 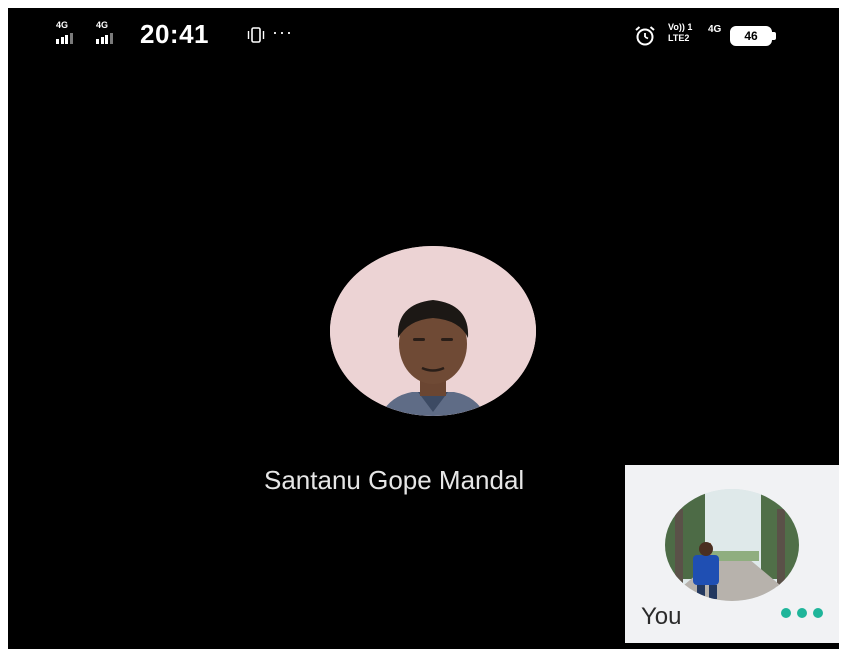 I want to click on vibrate-icon, so click(x=256, y=35).